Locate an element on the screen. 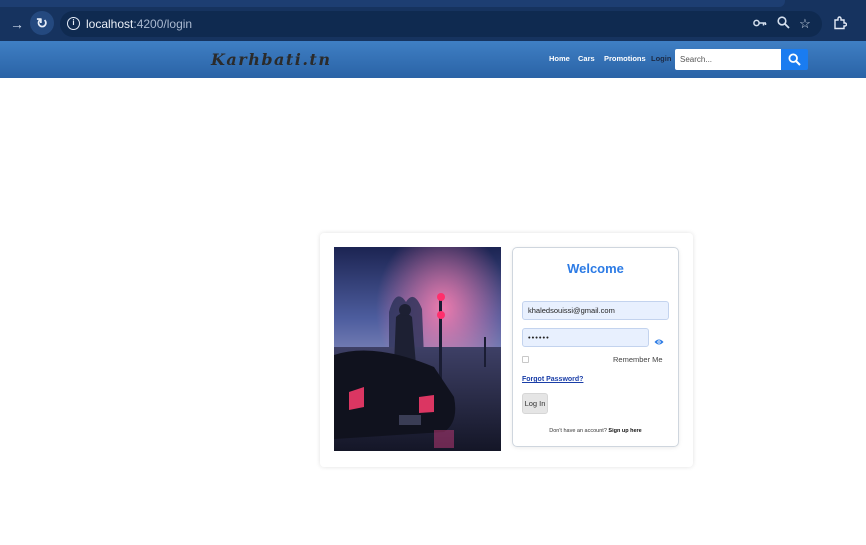 Image resolution: width=866 pixels, height=545 pixels. nav-home: Home is located at coordinates (559, 58).